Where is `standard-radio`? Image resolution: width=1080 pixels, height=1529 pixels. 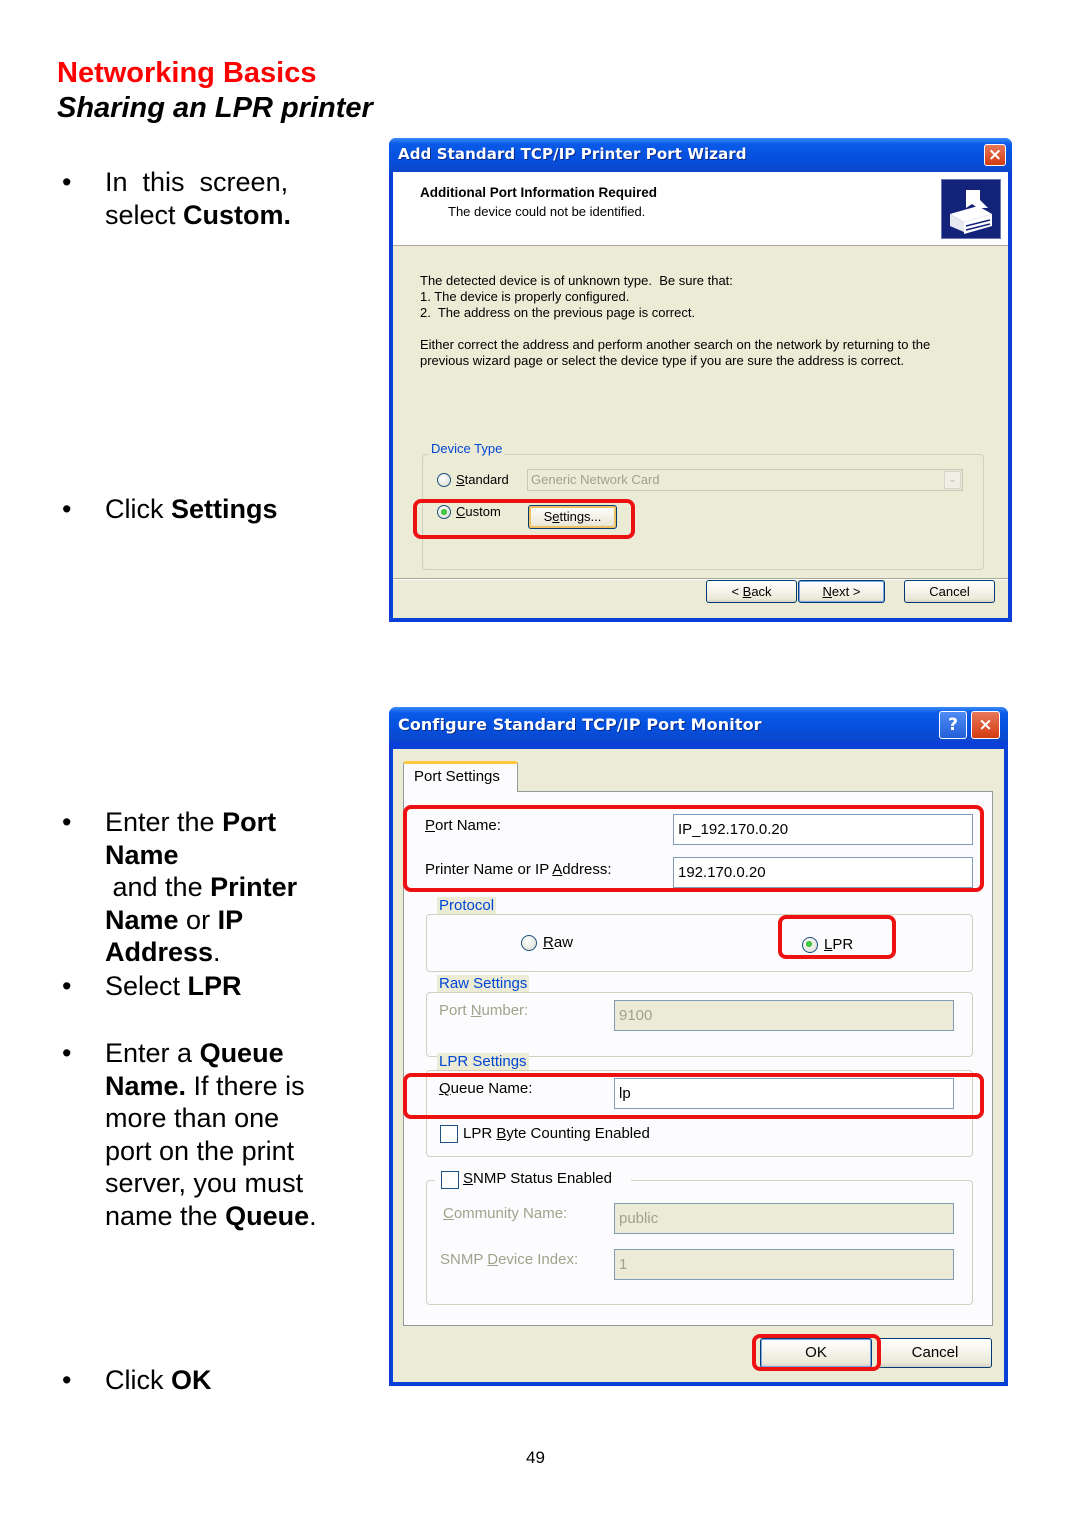 standard-radio is located at coordinates (444, 480).